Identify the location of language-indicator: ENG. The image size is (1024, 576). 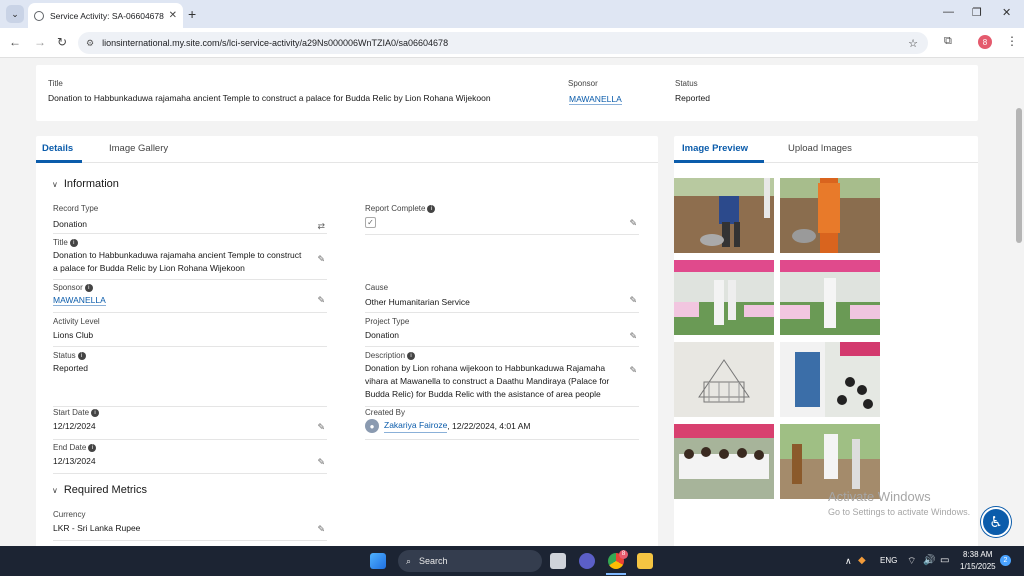
(888, 560).